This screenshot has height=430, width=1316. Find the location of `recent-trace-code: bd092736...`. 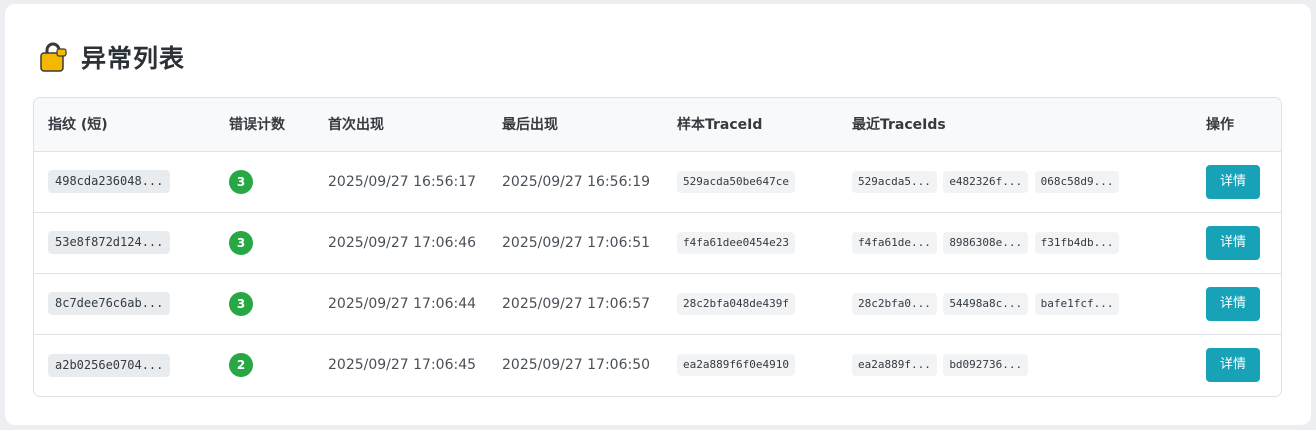

recent-trace-code: bd092736... is located at coordinates (986, 365).